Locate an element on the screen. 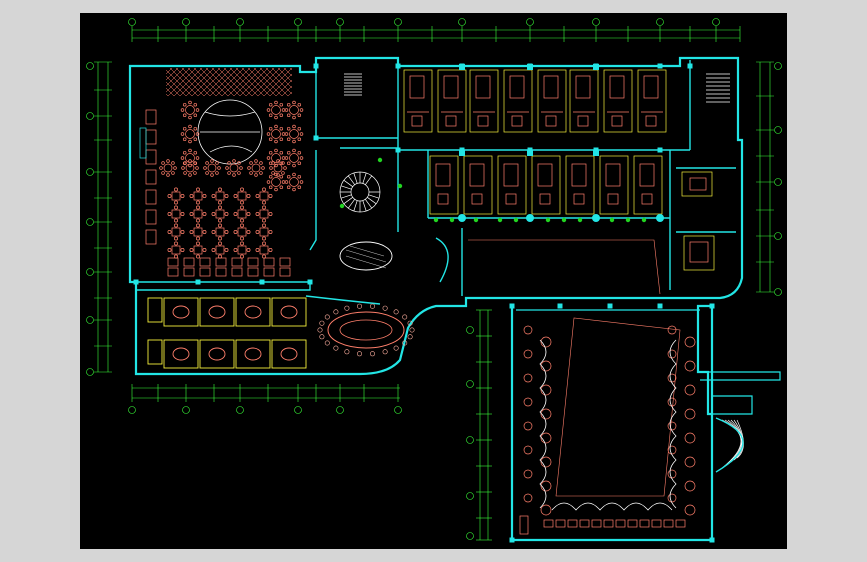  dining-tables is located at coordinates (221, 188).